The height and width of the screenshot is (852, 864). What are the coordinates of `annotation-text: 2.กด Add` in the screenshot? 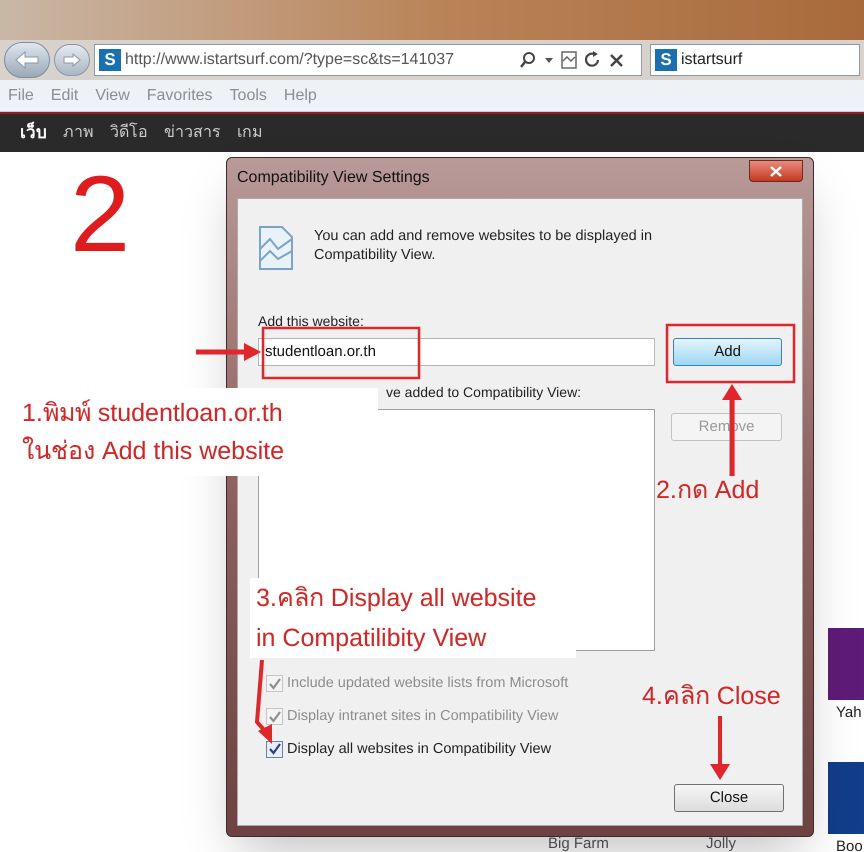 It's located at (708, 490).